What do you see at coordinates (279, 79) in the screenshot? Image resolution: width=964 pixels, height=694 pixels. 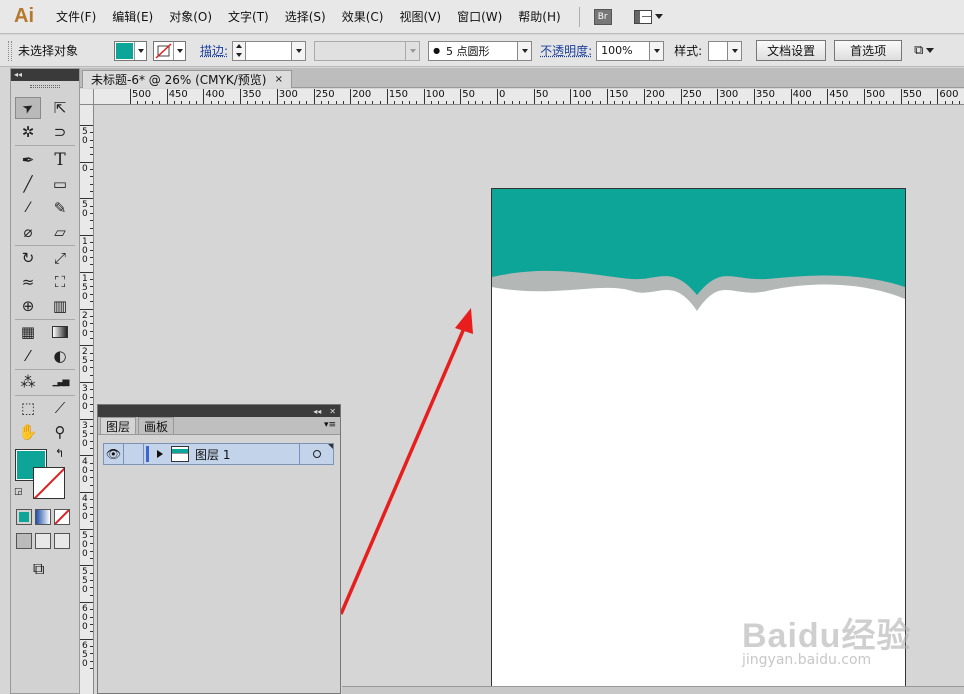 I see `close-icon: ×` at bounding box center [279, 79].